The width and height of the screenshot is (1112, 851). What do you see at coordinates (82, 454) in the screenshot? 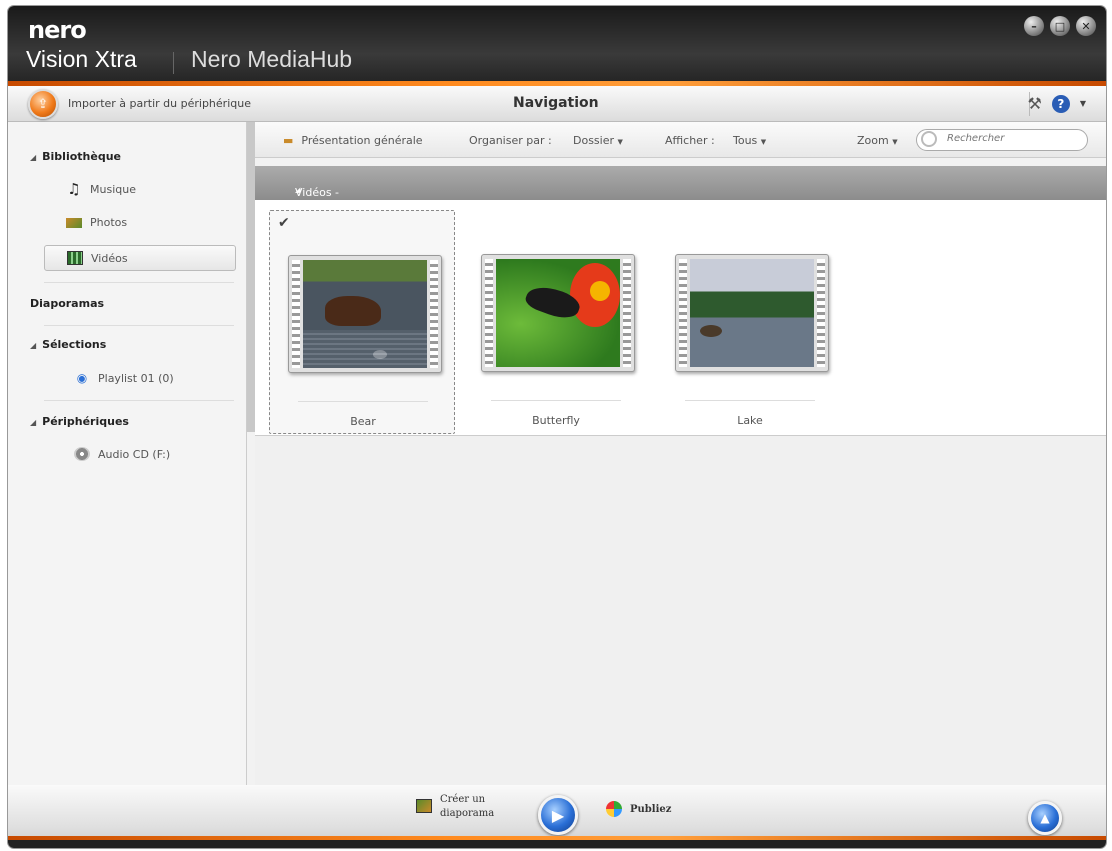
I see `cd-icon` at bounding box center [82, 454].